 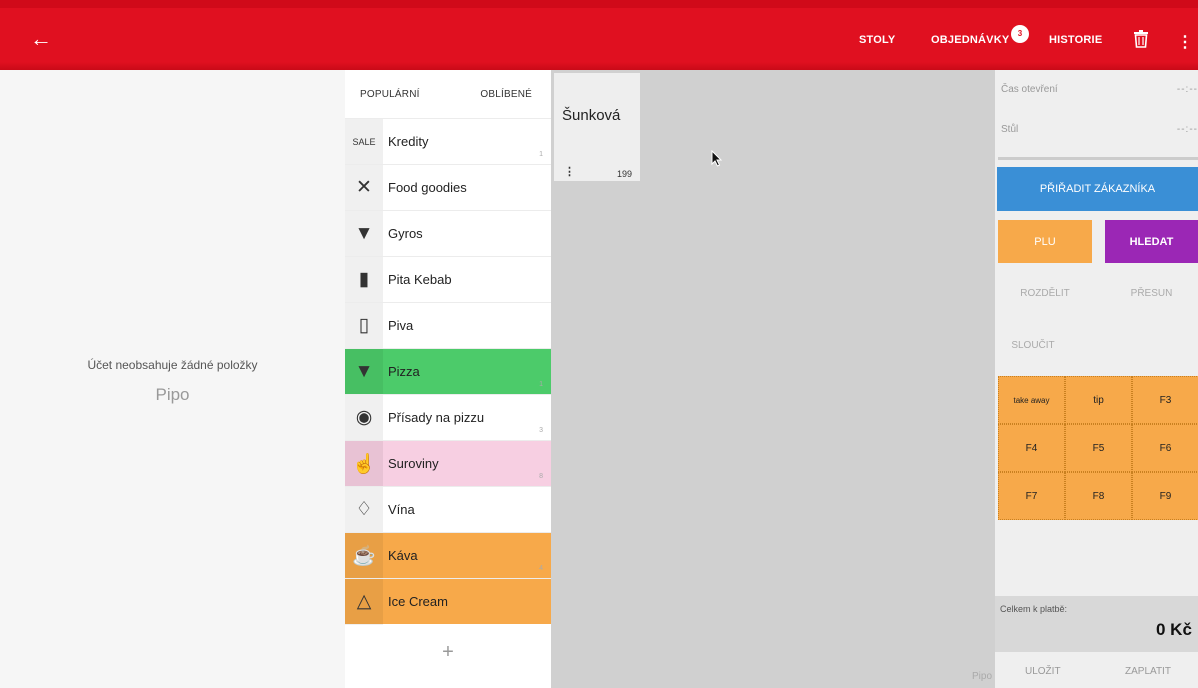 What do you see at coordinates (591, 115) in the screenshot?
I see `product-name: Šunková` at bounding box center [591, 115].